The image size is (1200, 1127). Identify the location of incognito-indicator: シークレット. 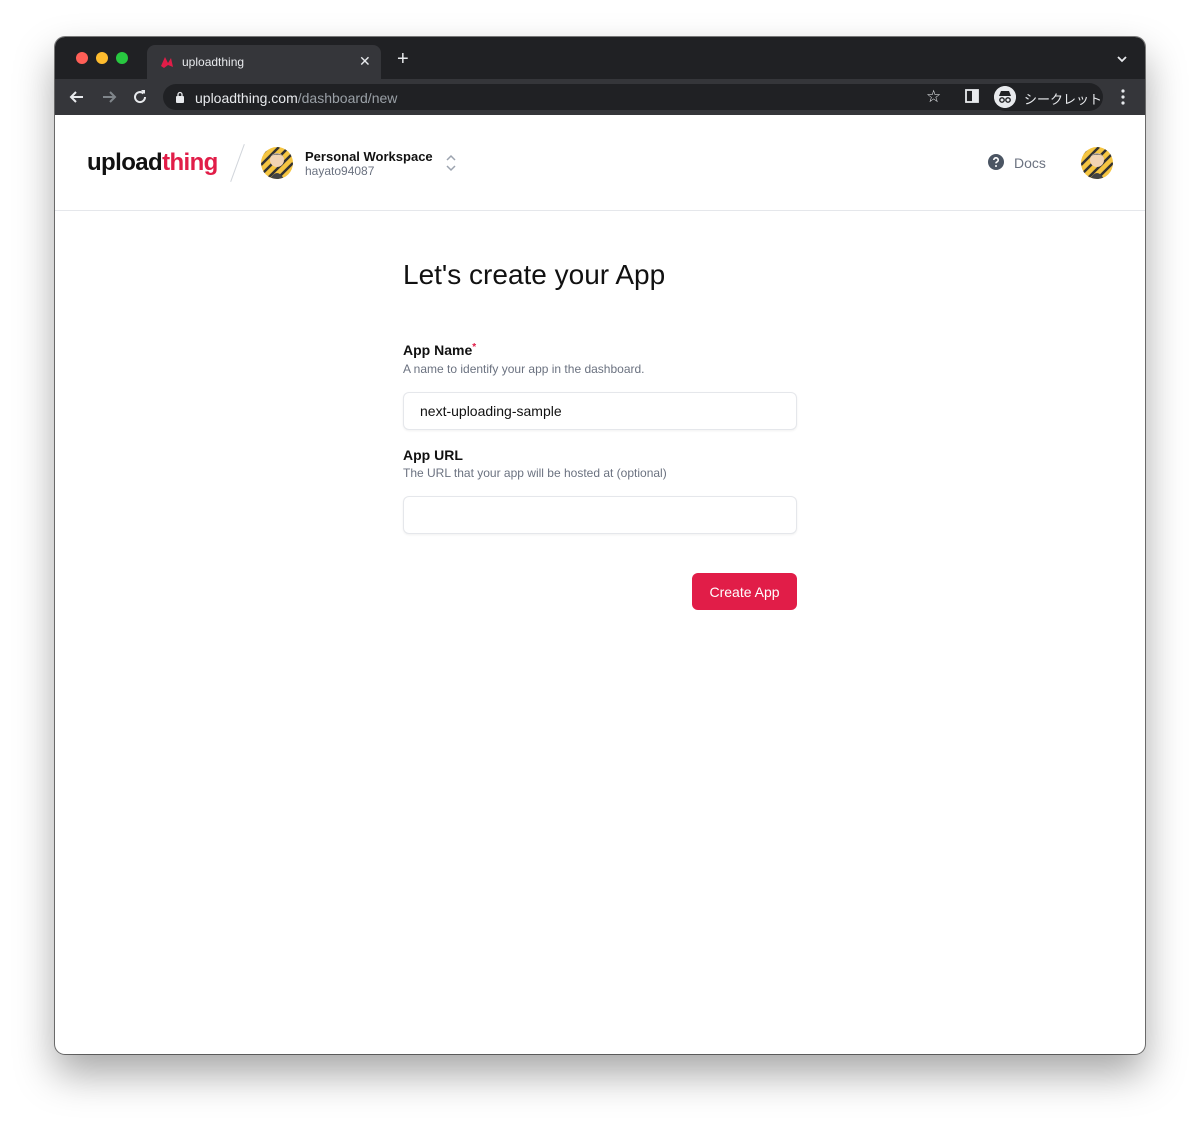
(1047, 97).